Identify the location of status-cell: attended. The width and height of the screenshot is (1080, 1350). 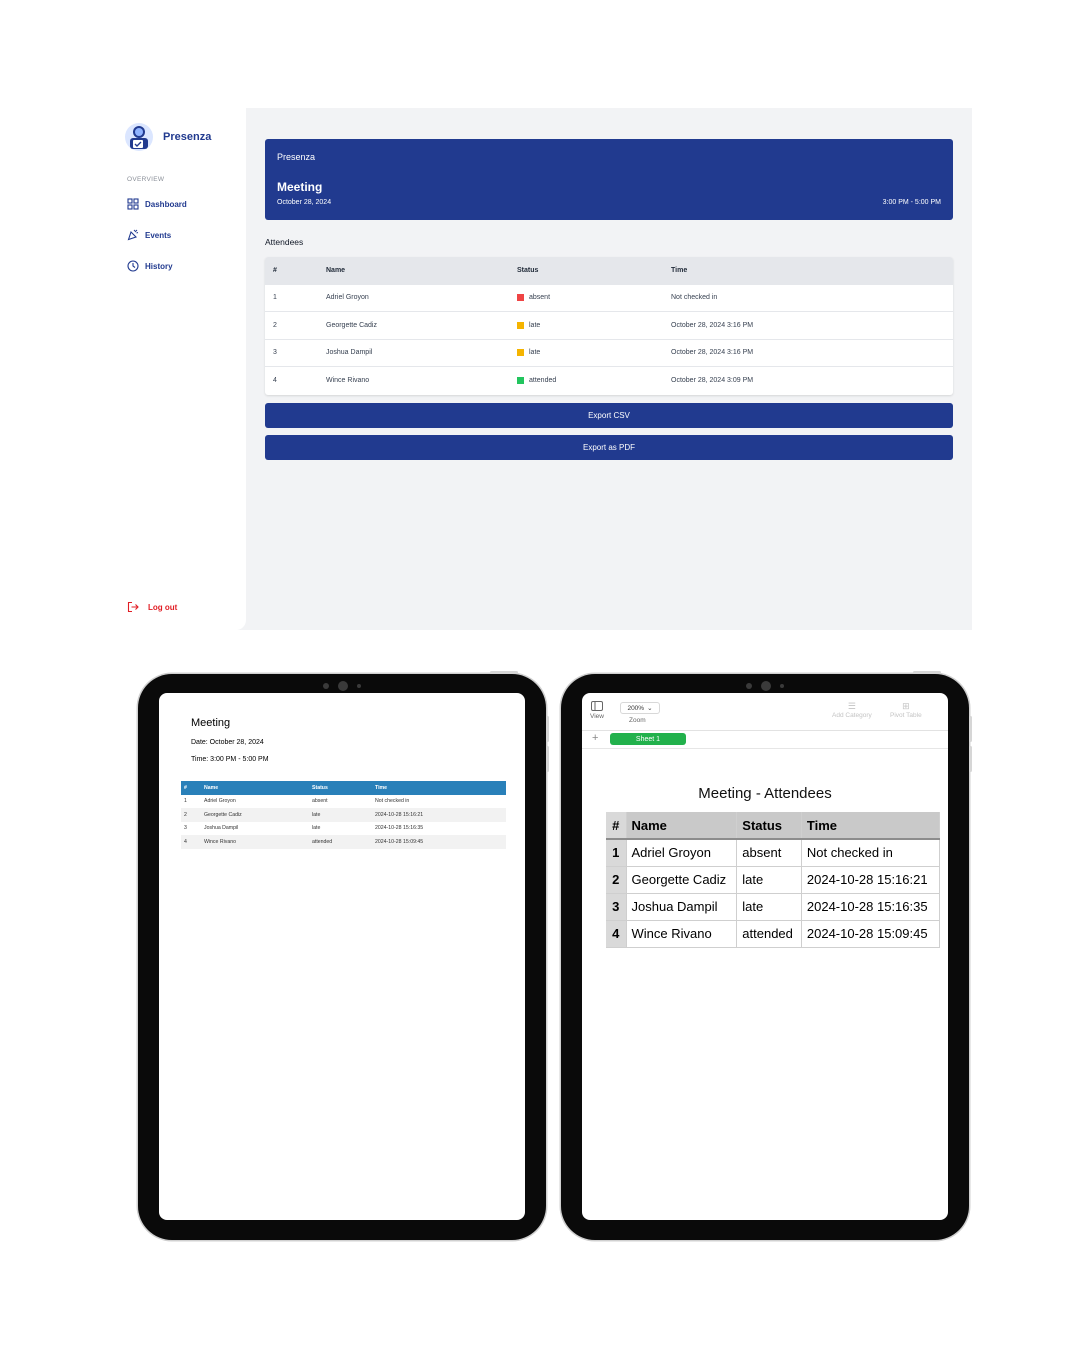
(536, 381).